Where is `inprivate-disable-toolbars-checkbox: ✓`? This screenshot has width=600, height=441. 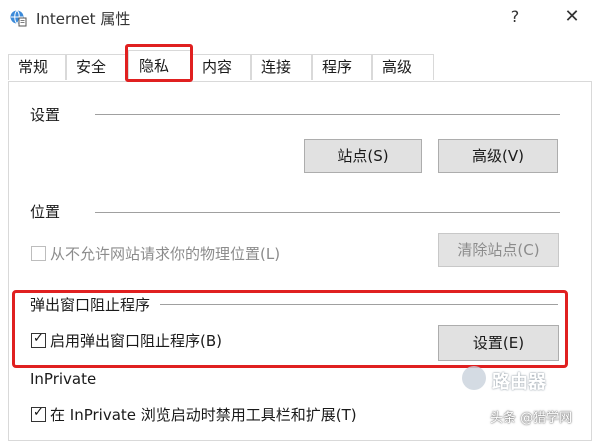 inprivate-disable-toolbars-checkbox: ✓ is located at coordinates (38, 413).